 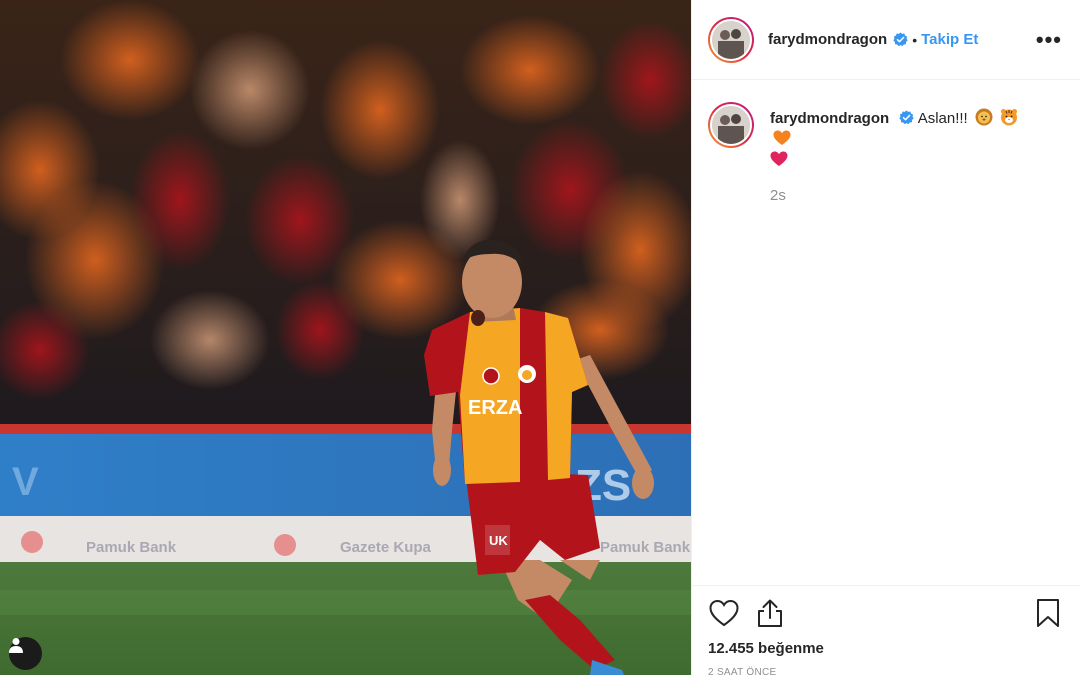 I want to click on bookmark-icon, so click(x=1048, y=613).